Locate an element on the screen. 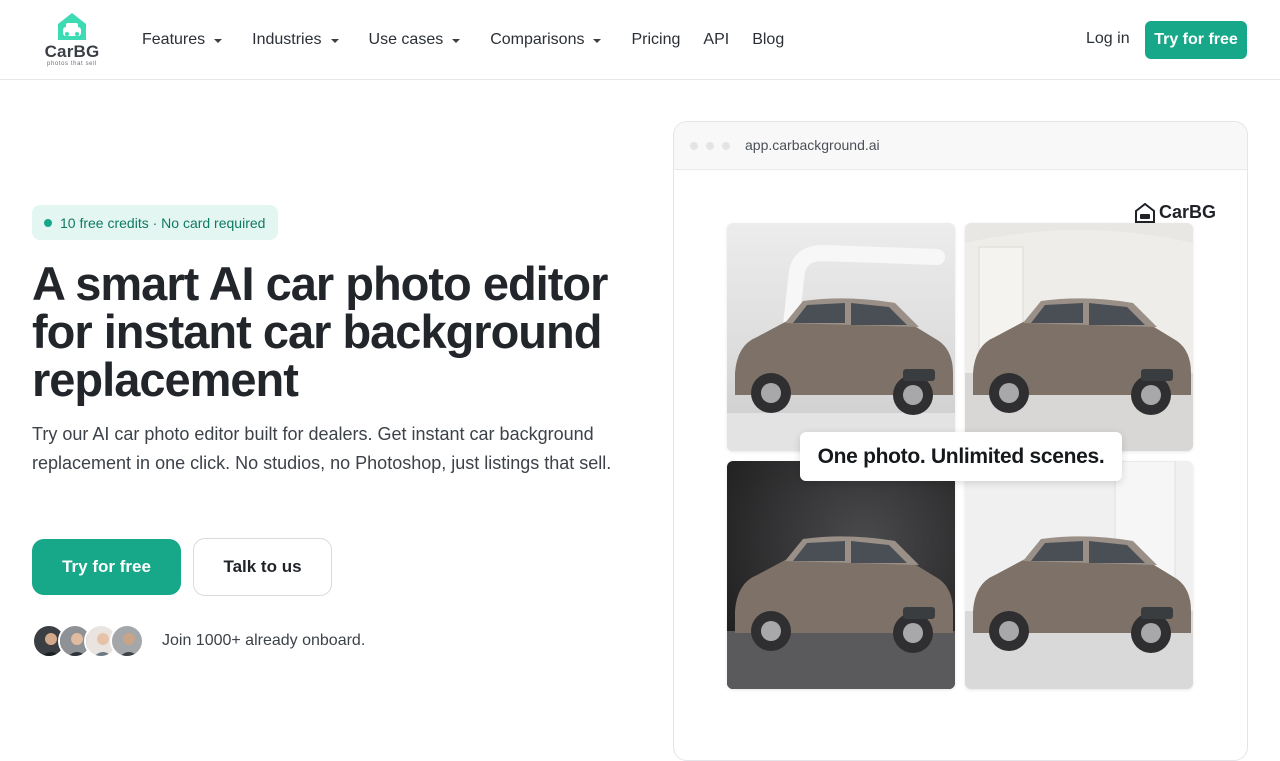 This screenshot has height=761, width=1280. preview-logo: CarBG is located at coordinates (1175, 212).